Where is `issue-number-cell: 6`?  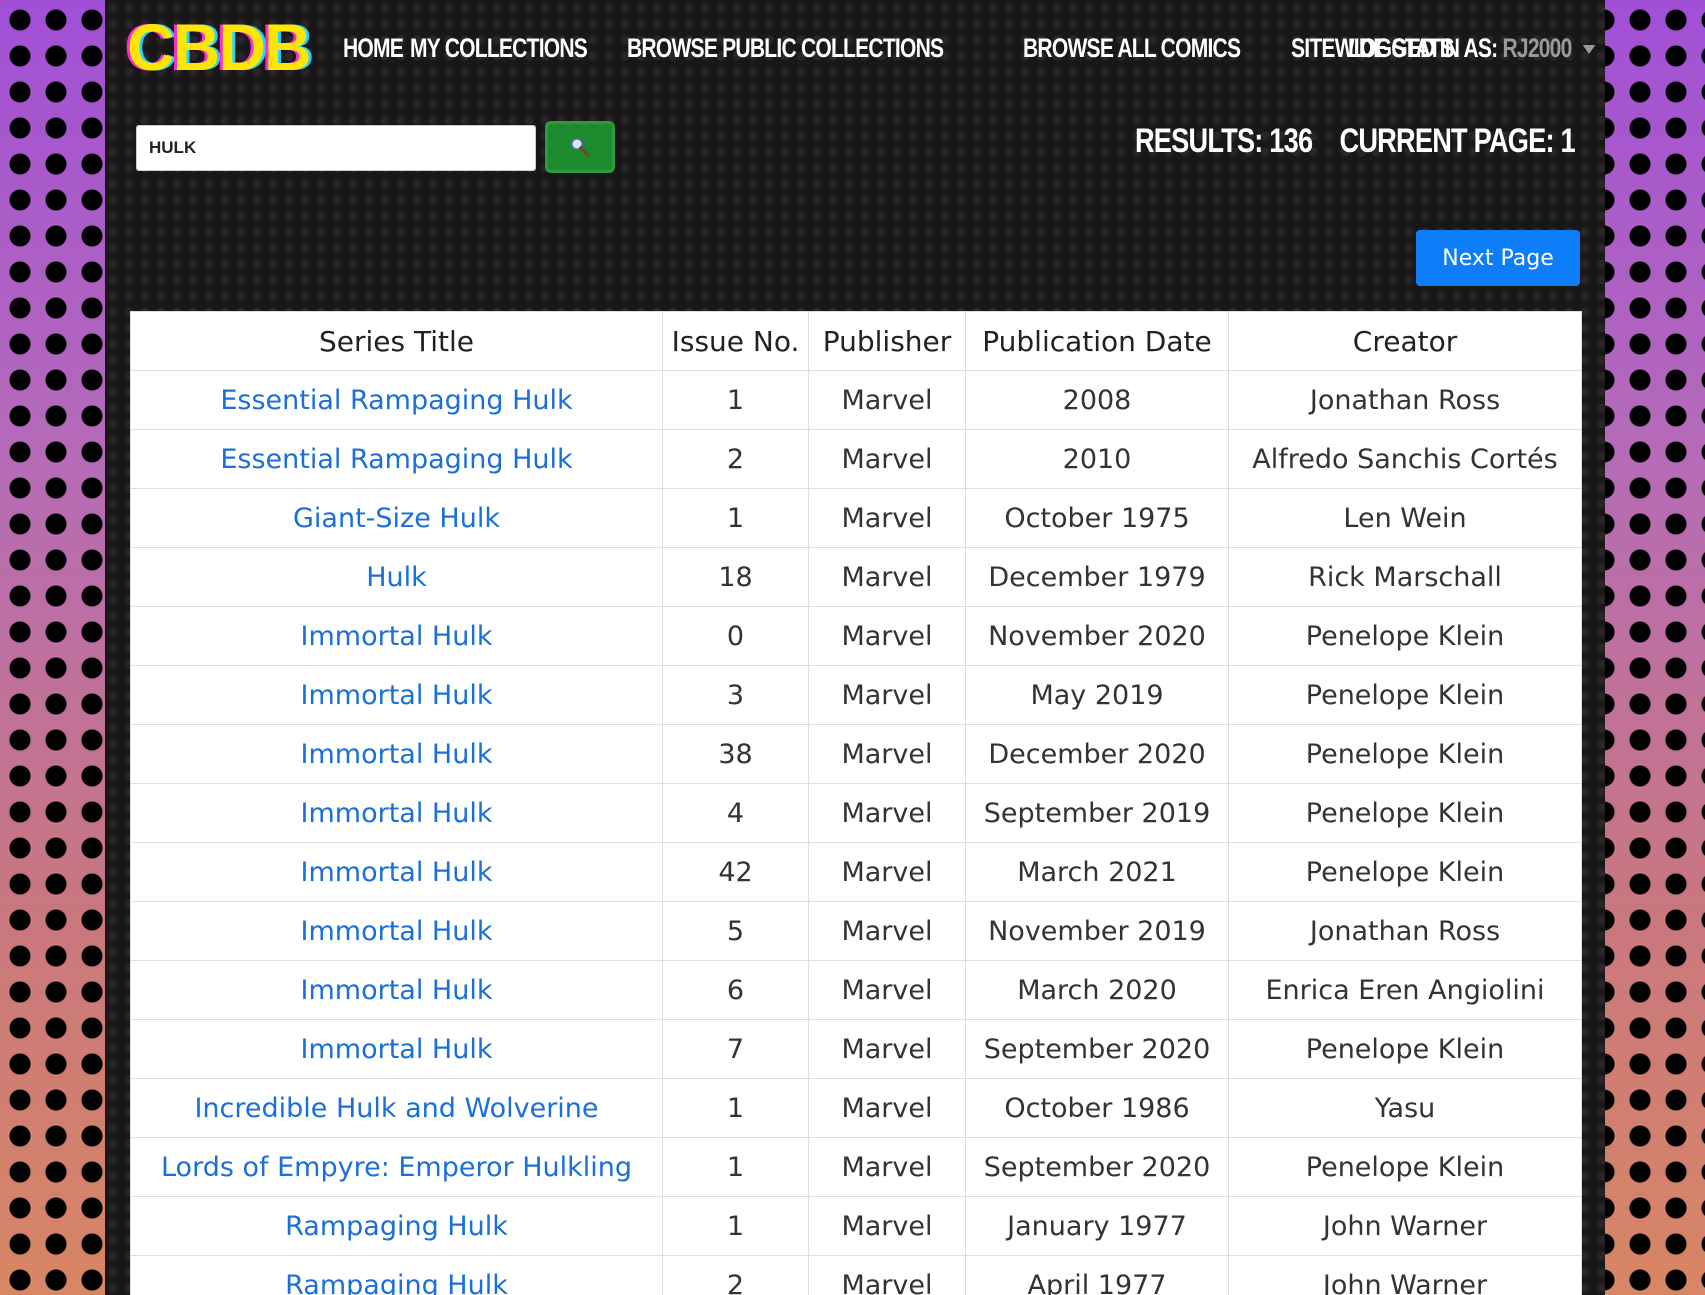
issue-number-cell: 6 is located at coordinates (735, 990).